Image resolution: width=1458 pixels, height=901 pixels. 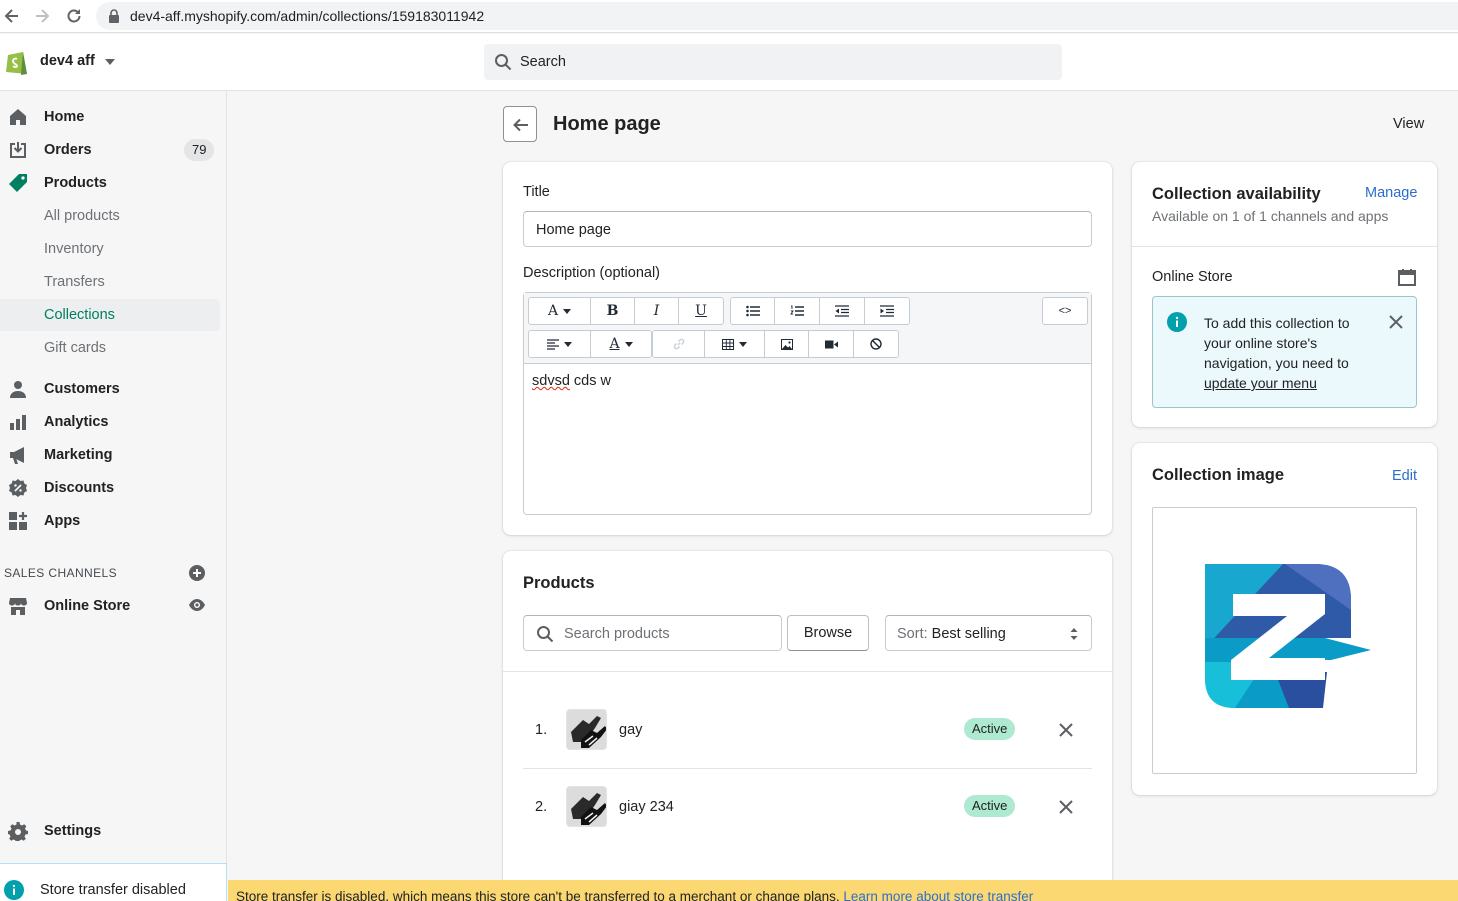 I want to click on html-toggle-button: <>, so click(x=1065, y=311).